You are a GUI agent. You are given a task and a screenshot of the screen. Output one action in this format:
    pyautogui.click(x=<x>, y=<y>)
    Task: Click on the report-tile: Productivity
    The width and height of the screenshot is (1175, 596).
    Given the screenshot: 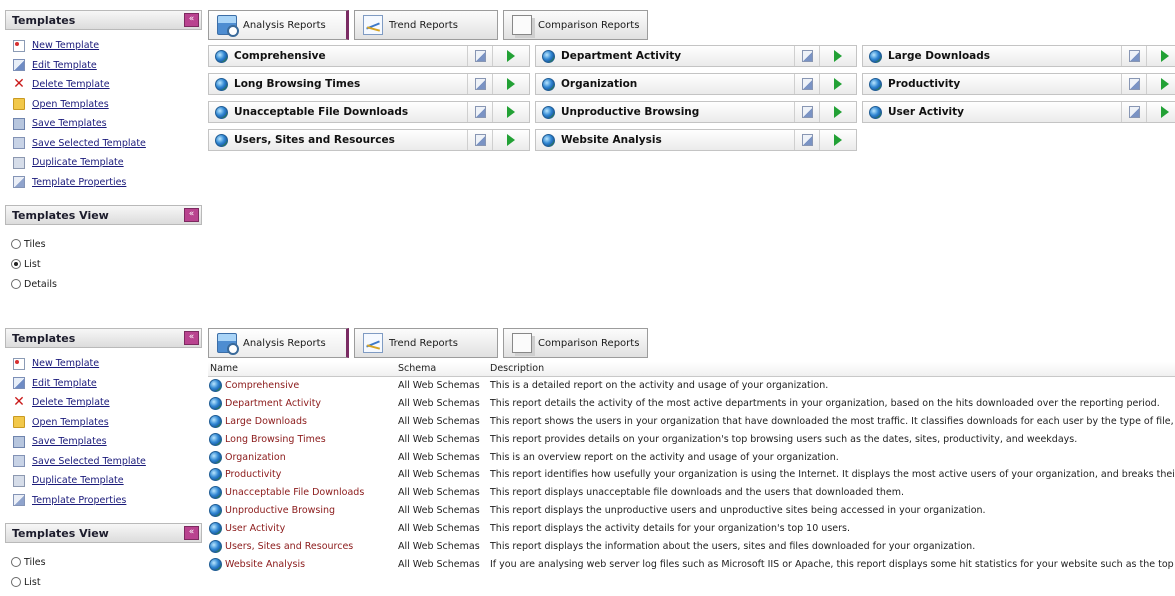 What is the action you would take?
    pyautogui.click(x=1018, y=84)
    